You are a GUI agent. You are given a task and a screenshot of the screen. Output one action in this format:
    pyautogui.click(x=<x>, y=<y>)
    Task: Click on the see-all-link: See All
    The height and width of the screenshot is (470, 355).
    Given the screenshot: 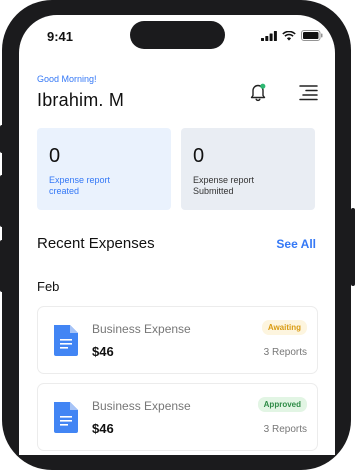 What is the action you would take?
    pyautogui.click(x=296, y=244)
    